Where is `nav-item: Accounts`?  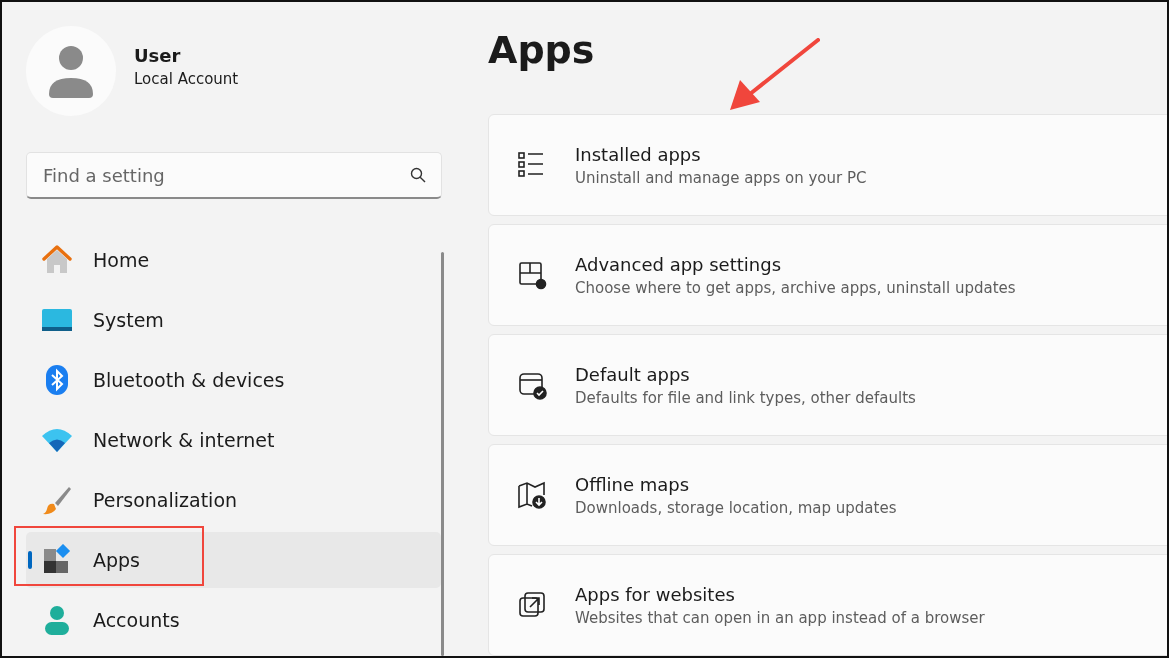 nav-item: Accounts is located at coordinates (233, 620).